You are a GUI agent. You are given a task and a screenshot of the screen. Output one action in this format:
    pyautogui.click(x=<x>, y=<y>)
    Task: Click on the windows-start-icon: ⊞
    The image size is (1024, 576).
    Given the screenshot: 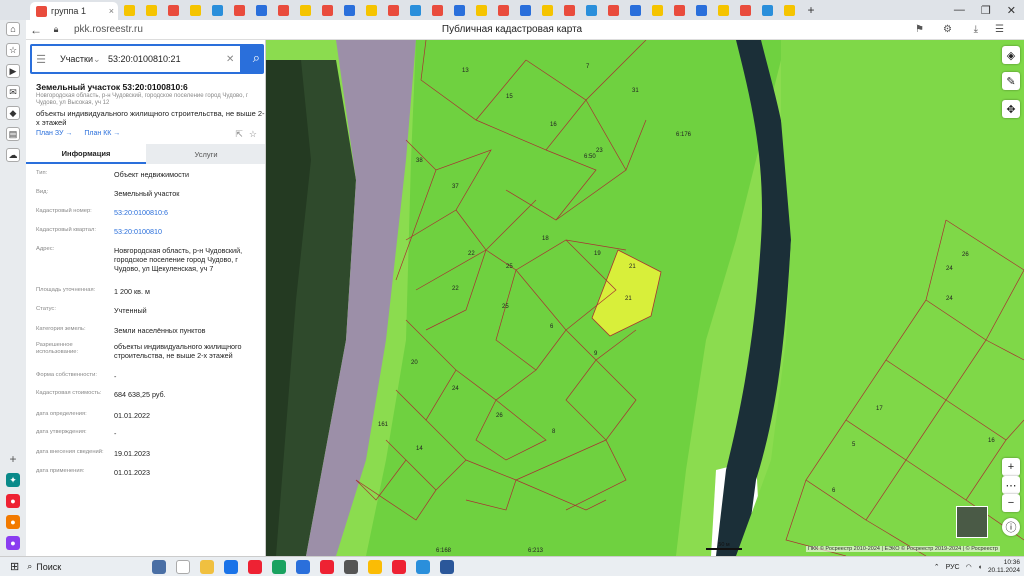 What is the action you would take?
    pyautogui.click(x=14, y=566)
    